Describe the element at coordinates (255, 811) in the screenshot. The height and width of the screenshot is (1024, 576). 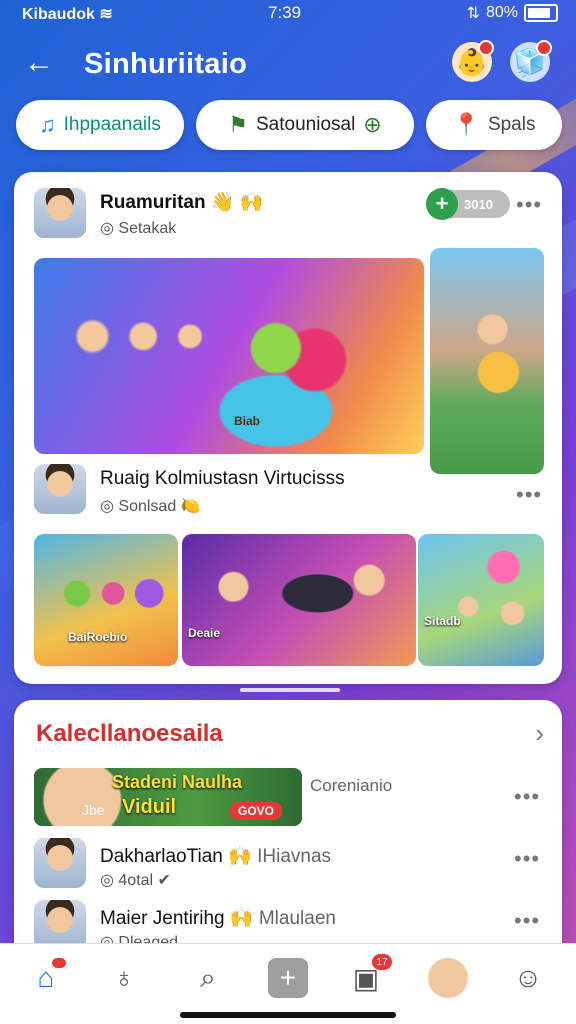
I see `banner-badge: GOVO` at that location.